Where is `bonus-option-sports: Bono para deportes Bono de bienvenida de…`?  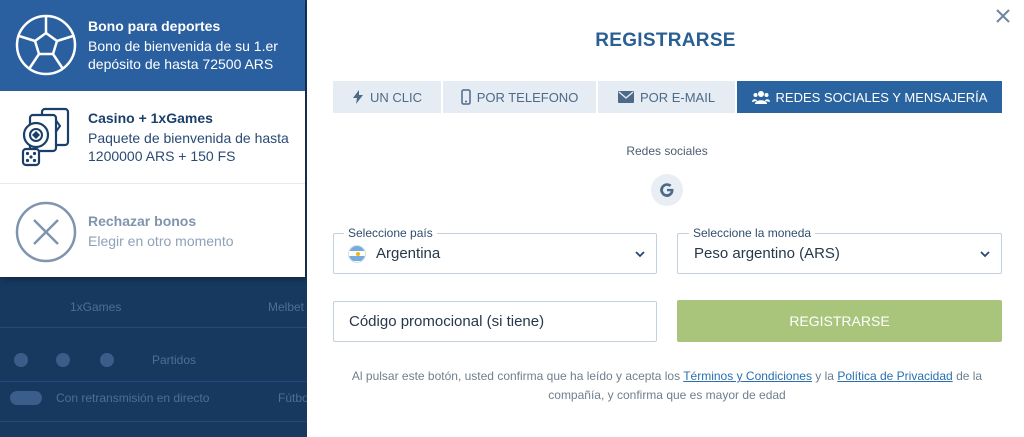
bonus-option-sports: Bono para deportes Bono de bienvenida de… is located at coordinates (152, 45).